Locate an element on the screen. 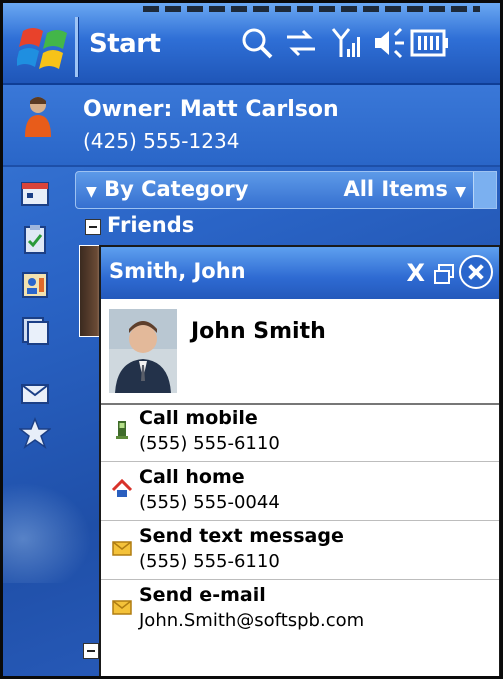 This screenshot has width=503, height=679. owner-phone: (425) 555-1234 is located at coordinates (161, 141).